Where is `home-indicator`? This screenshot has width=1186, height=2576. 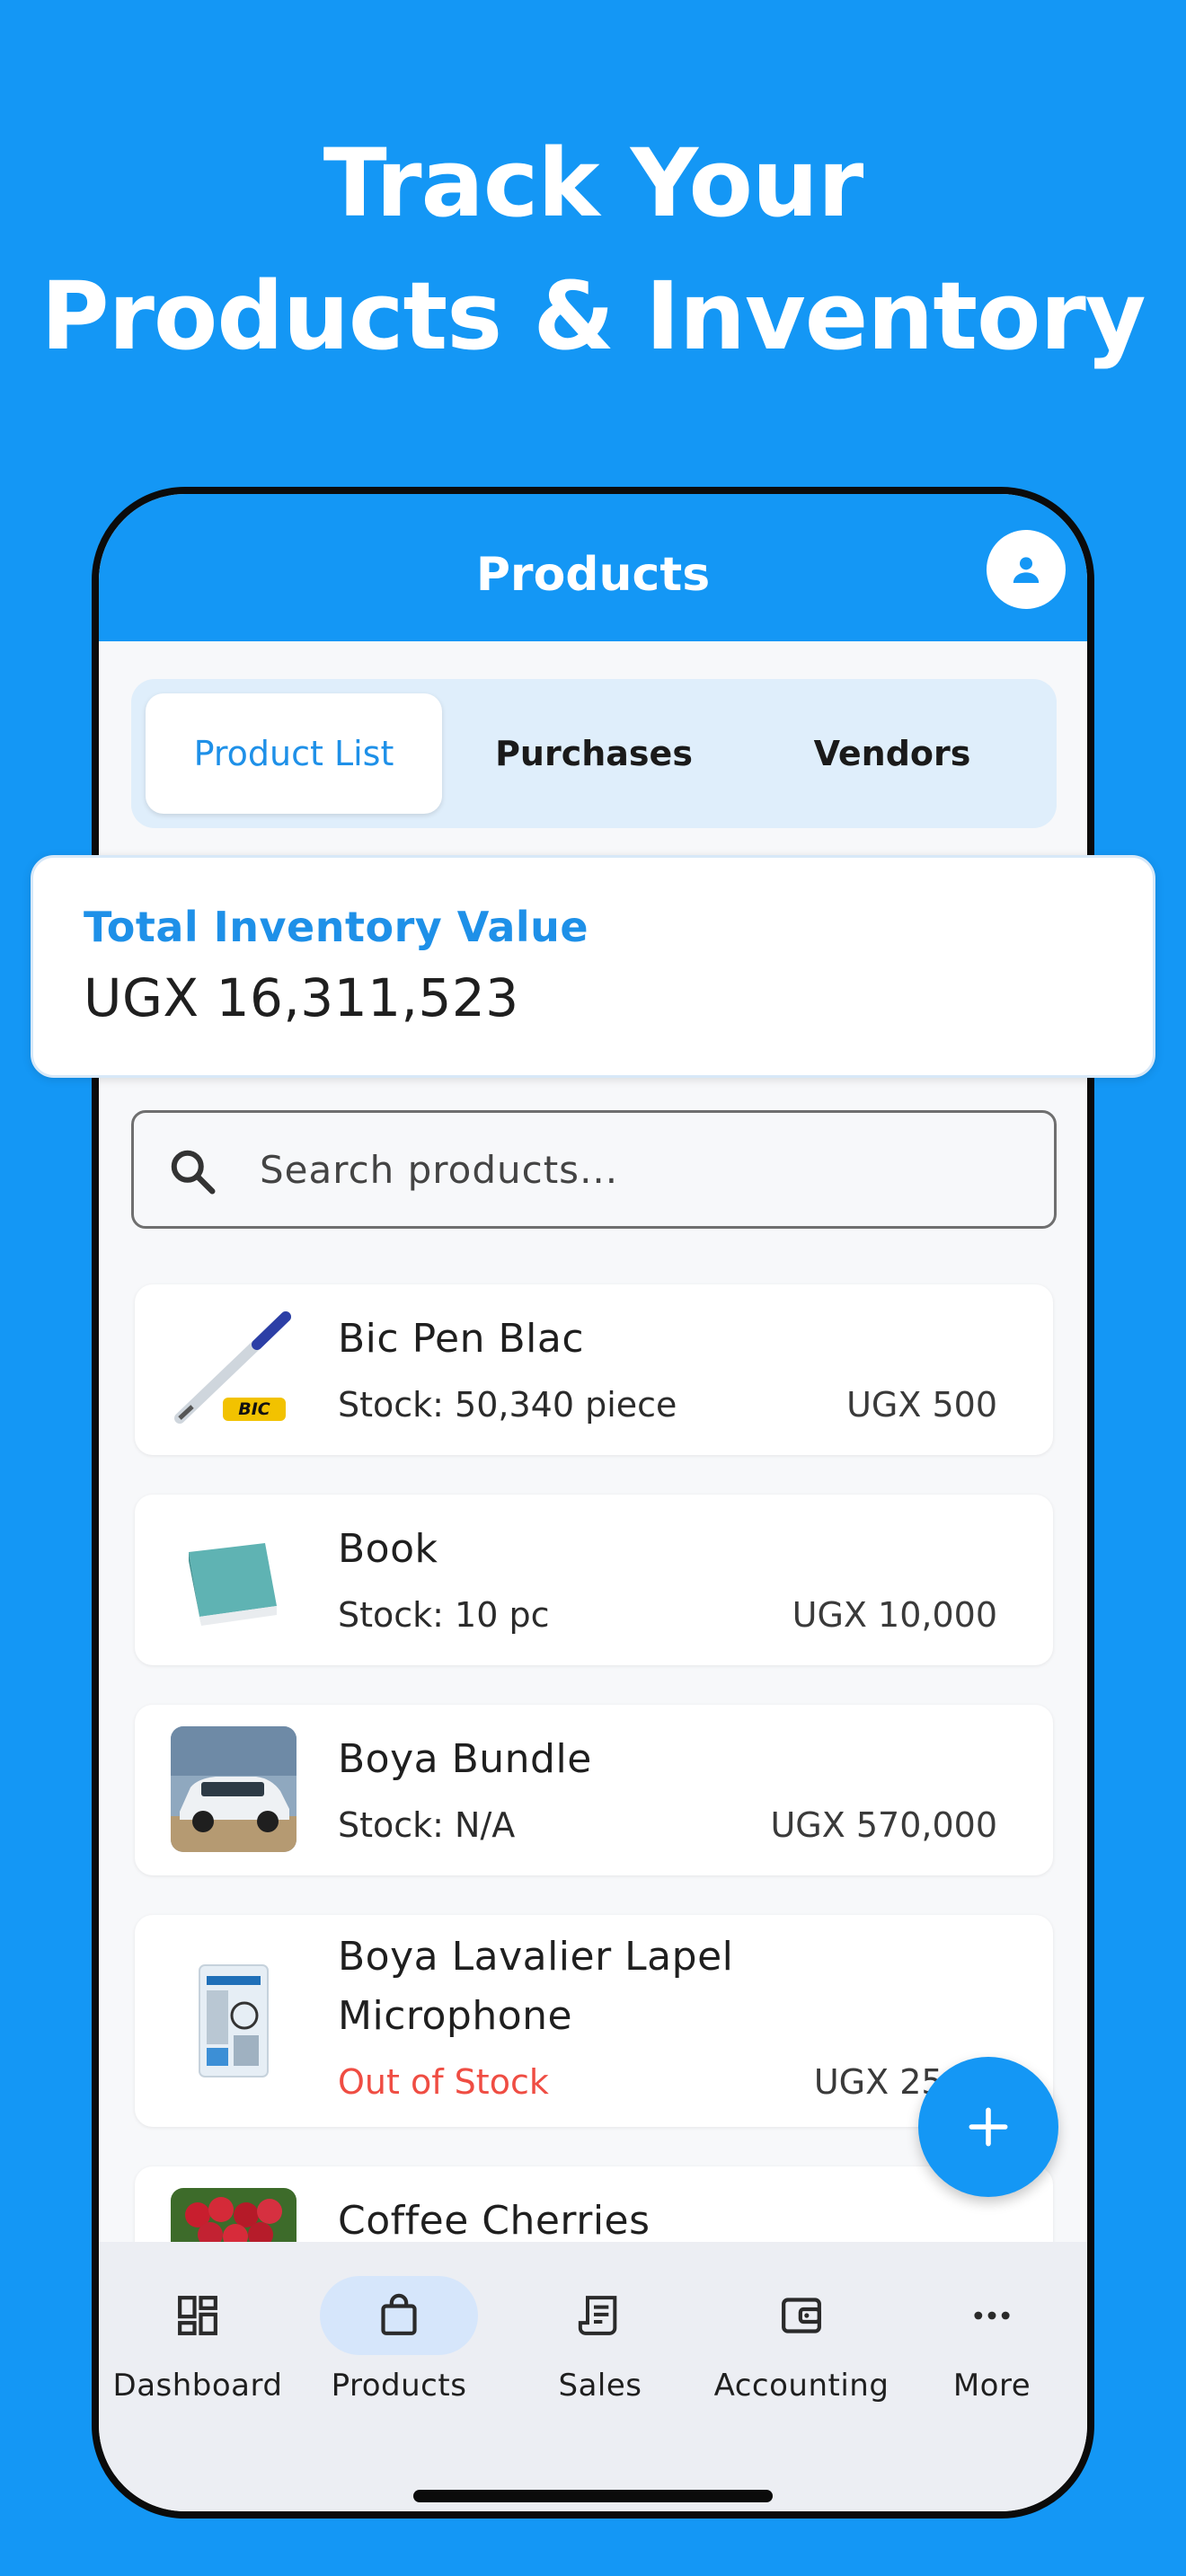
home-indicator is located at coordinates (593, 2496).